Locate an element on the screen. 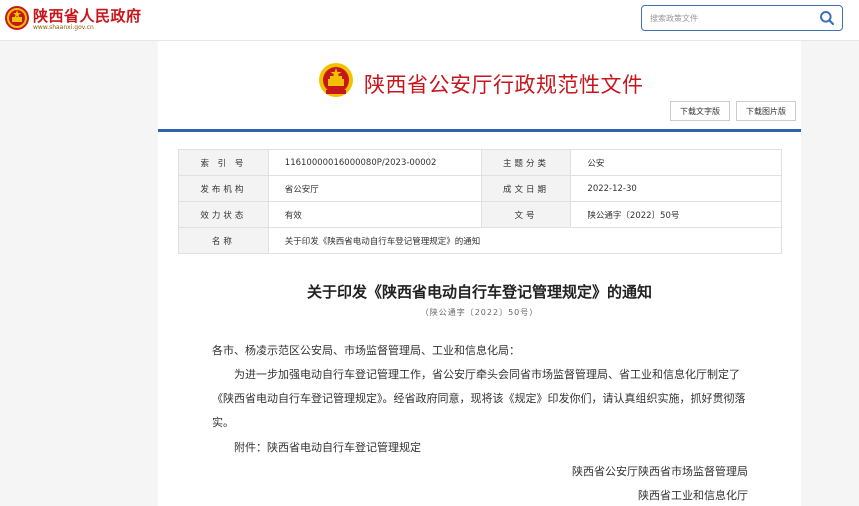 The image size is (859, 506). date-label: 成文日期 is located at coordinates (526, 188).